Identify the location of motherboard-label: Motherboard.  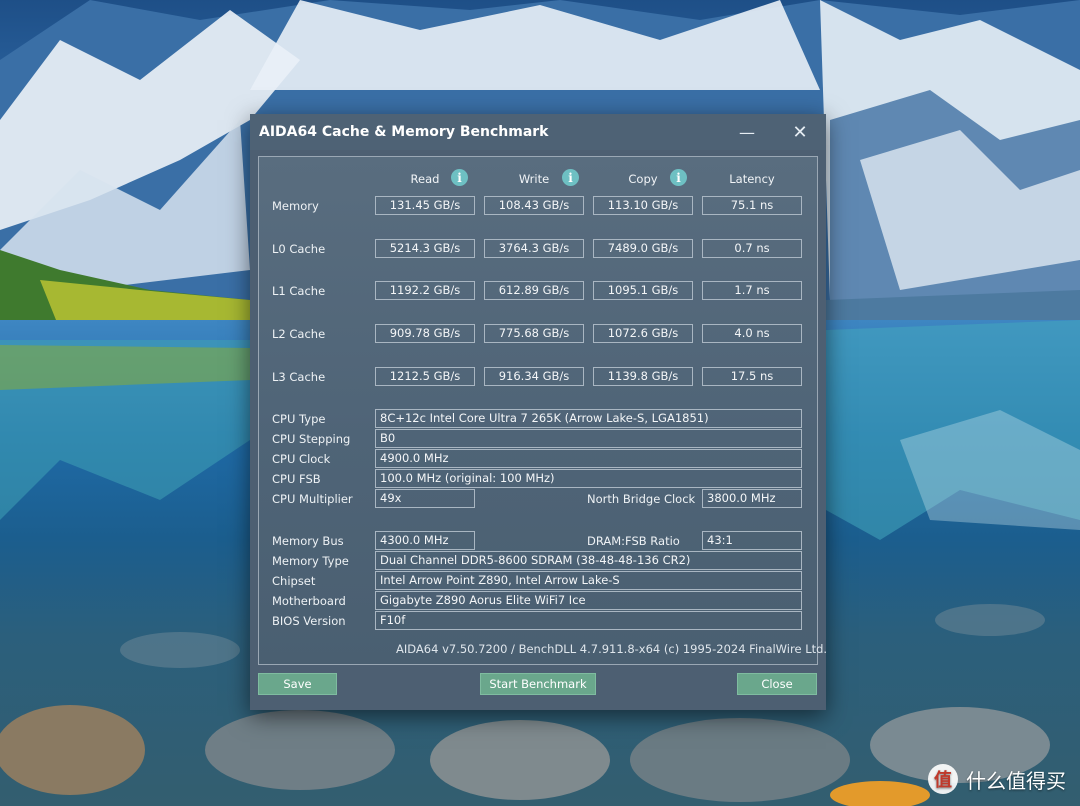
(309, 601).